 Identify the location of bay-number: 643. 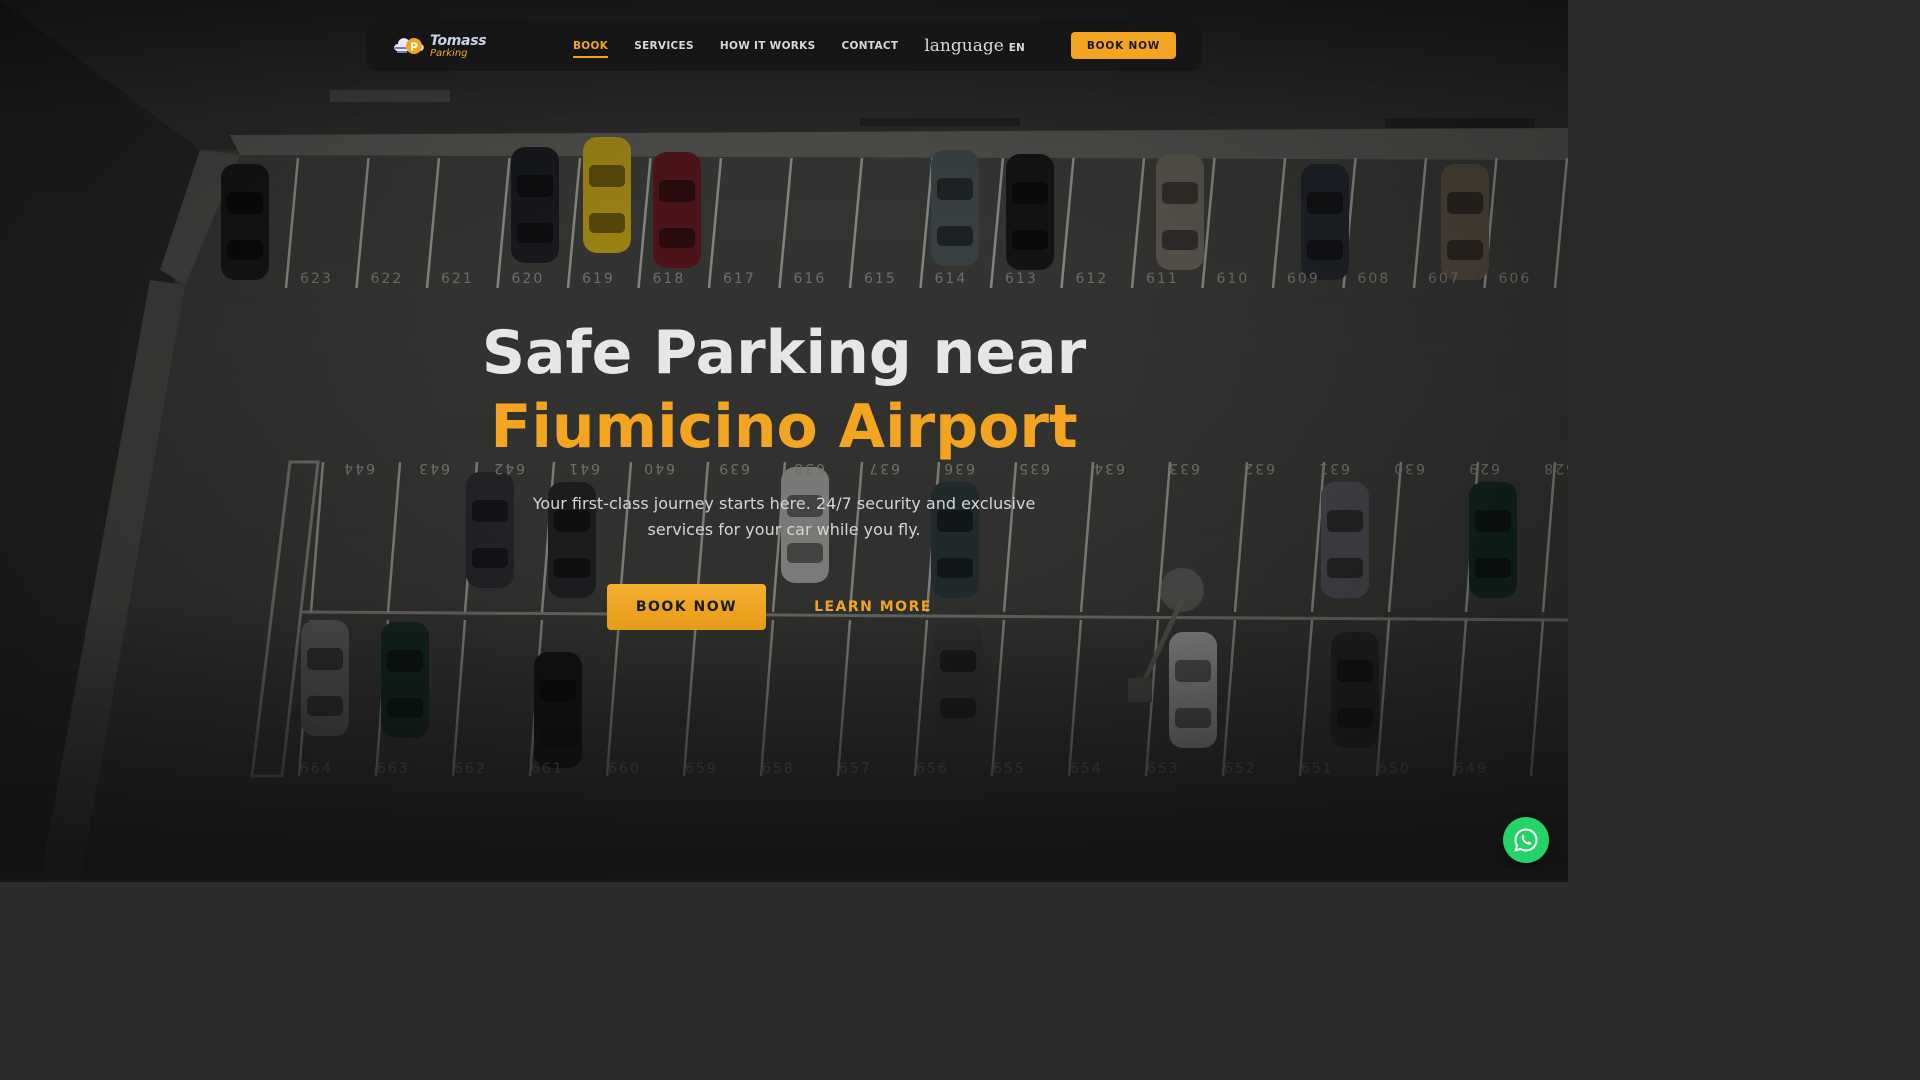
(433, 468).